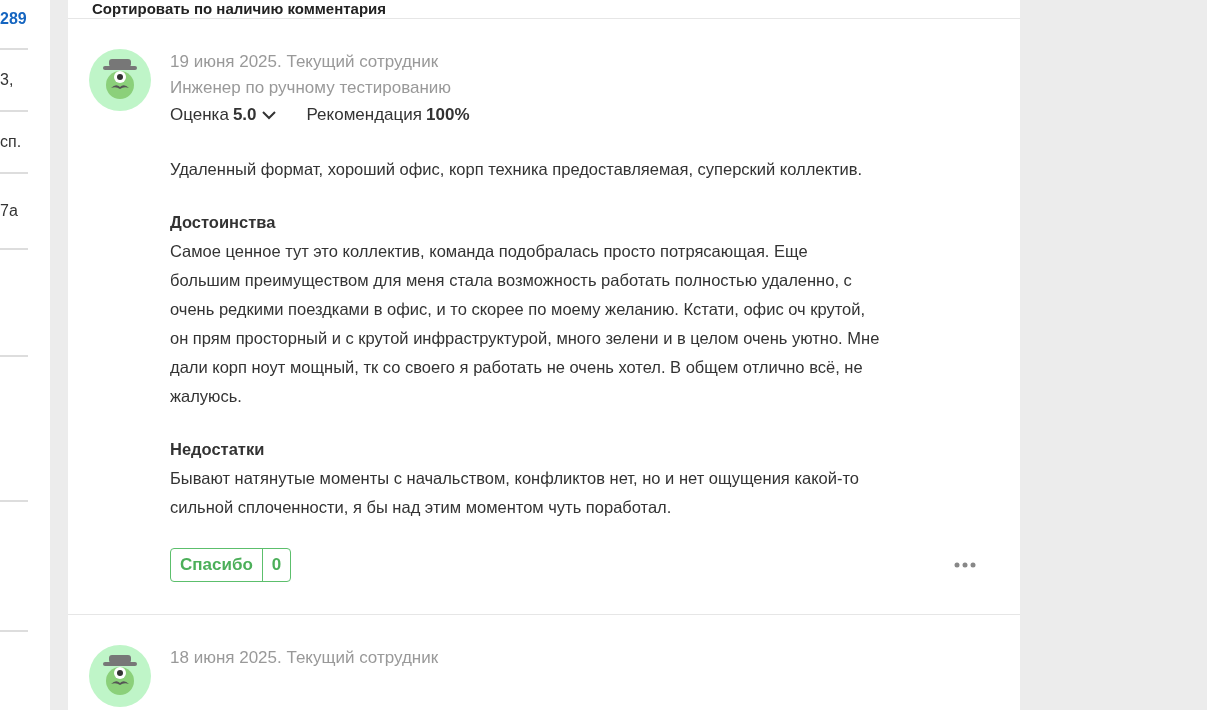 This screenshot has width=1207, height=710. What do you see at coordinates (305, 658) in the screenshot?
I see `review-date: 18 июня 2025. Текущий сотрудник` at bounding box center [305, 658].